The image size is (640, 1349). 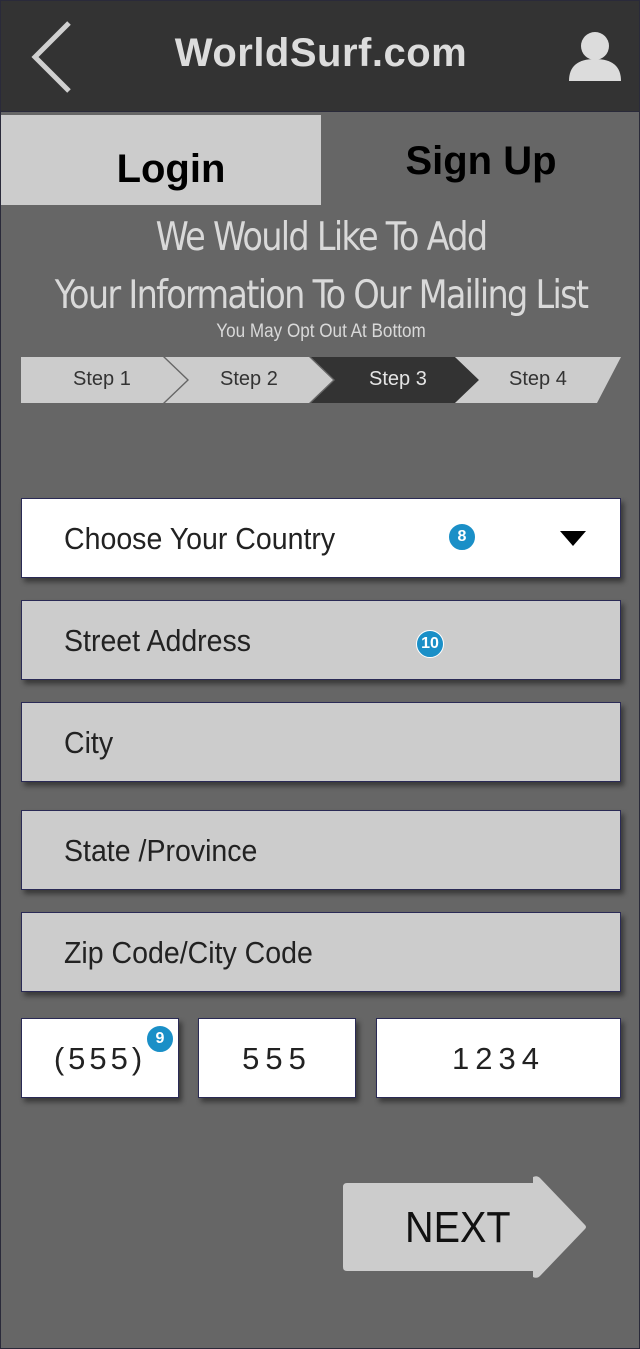 I want to click on annotation-badge: 9, so click(x=160, y=1039).